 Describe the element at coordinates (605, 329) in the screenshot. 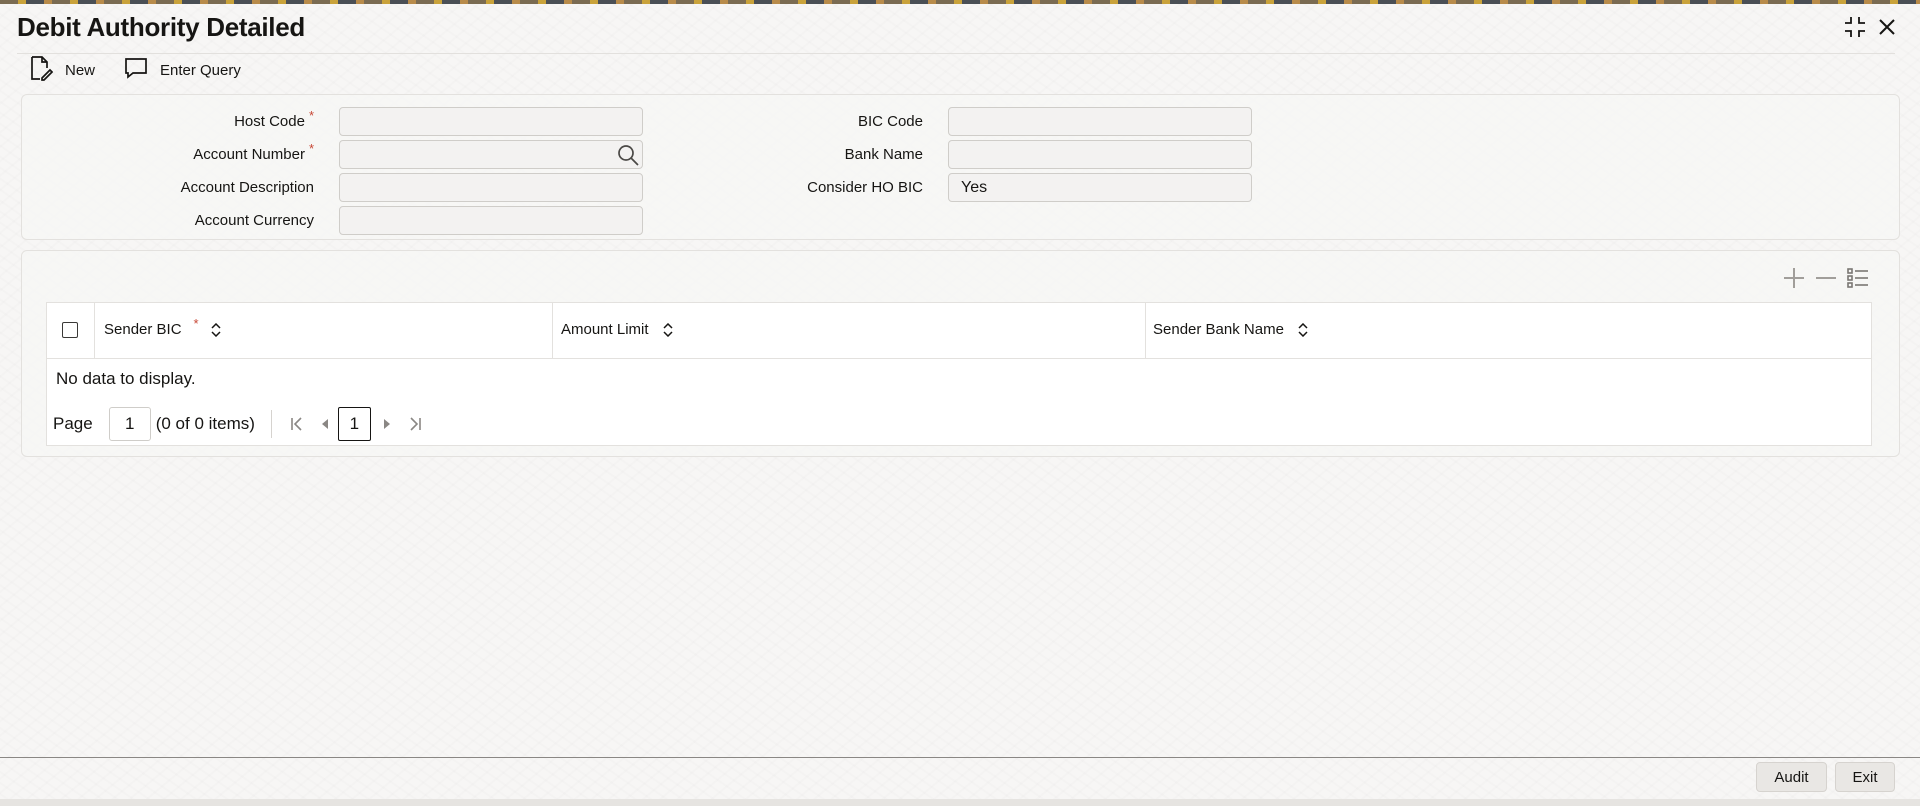

I see `column-label: Amount Limit` at that location.